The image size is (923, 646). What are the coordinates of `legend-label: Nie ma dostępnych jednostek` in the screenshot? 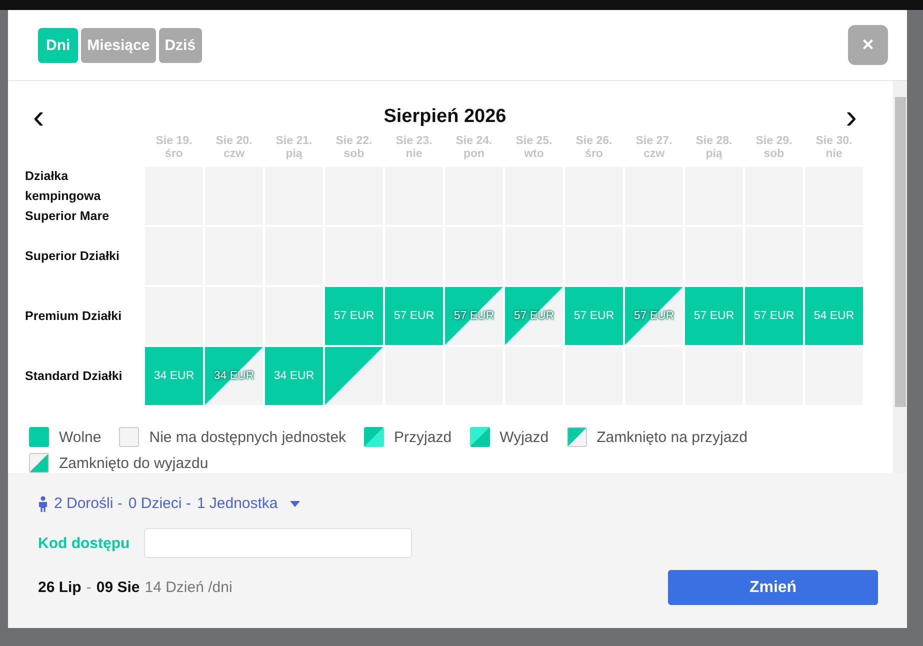 It's located at (247, 437).